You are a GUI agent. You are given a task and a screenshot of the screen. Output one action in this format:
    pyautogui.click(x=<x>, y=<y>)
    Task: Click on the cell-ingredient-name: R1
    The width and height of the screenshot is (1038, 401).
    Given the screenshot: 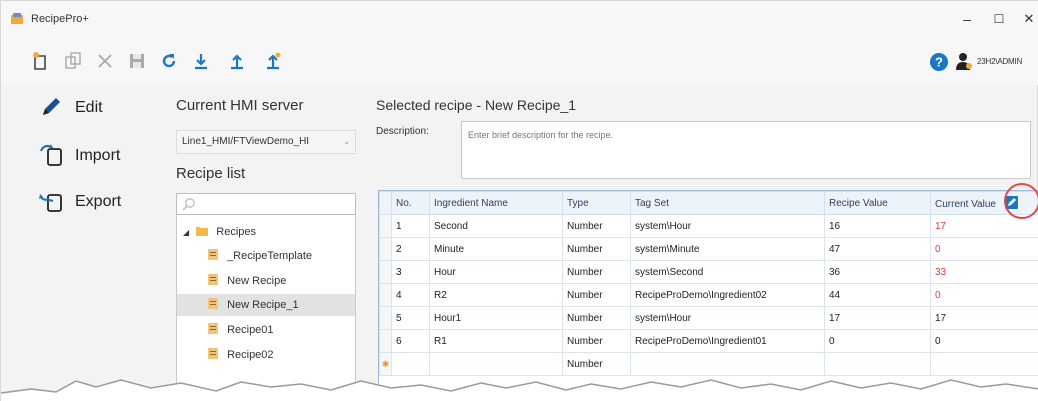 What is the action you would take?
    pyautogui.click(x=496, y=341)
    